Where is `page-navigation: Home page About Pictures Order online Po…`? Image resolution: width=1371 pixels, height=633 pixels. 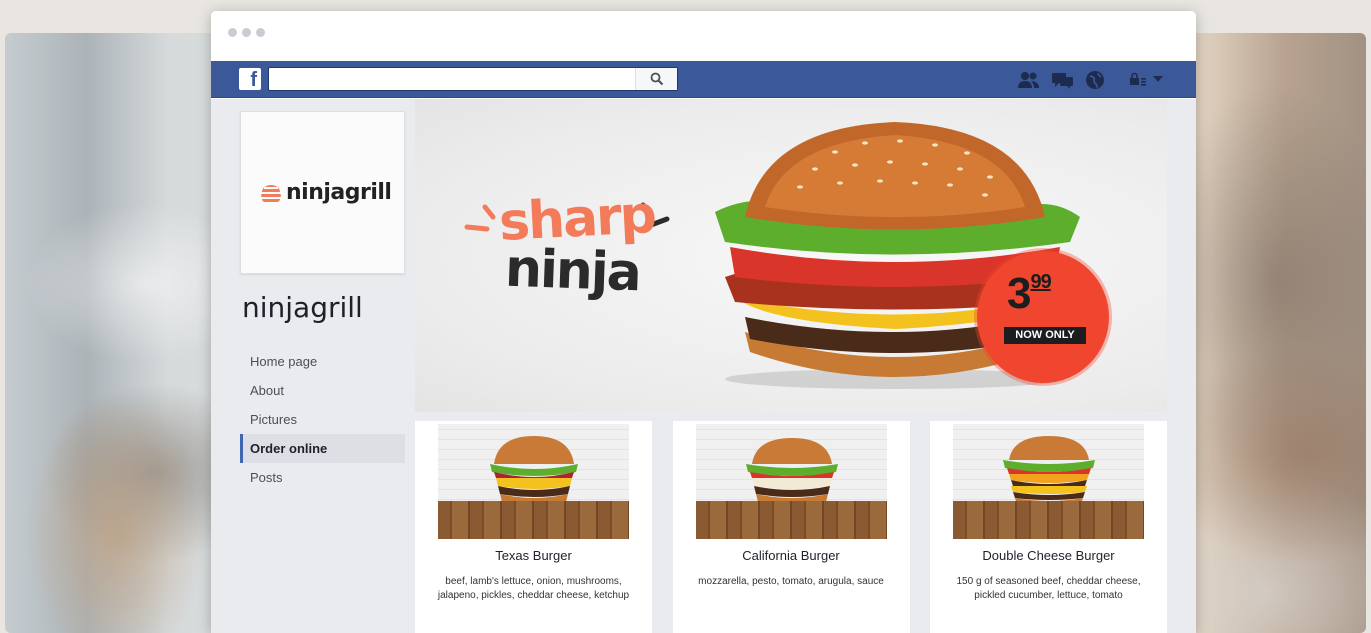
page-navigation: Home page About Pictures Order online Po… is located at coordinates (322, 419).